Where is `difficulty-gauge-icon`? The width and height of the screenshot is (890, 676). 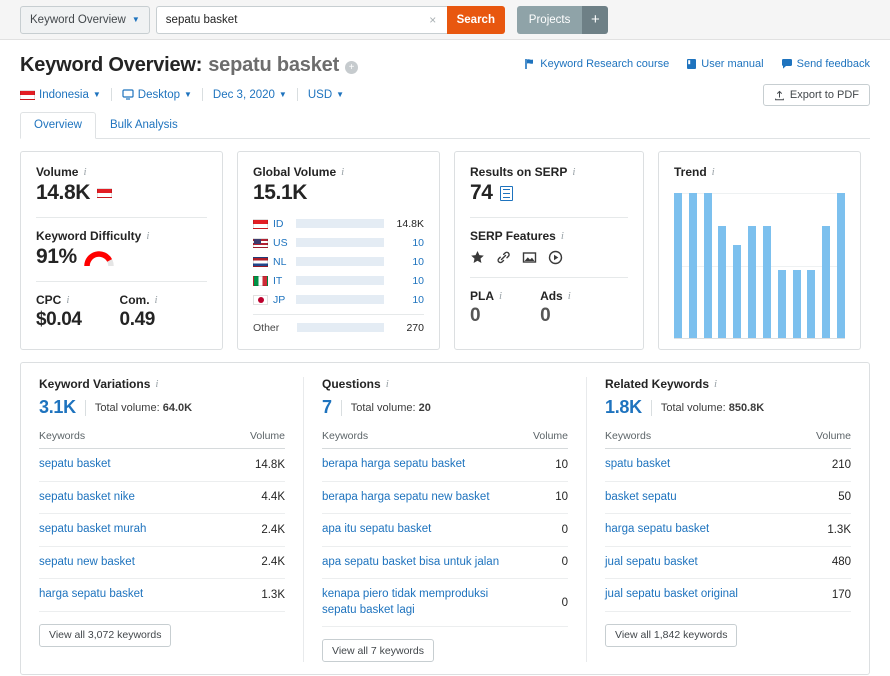
difficulty-gauge-icon is located at coordinates (99, 258).